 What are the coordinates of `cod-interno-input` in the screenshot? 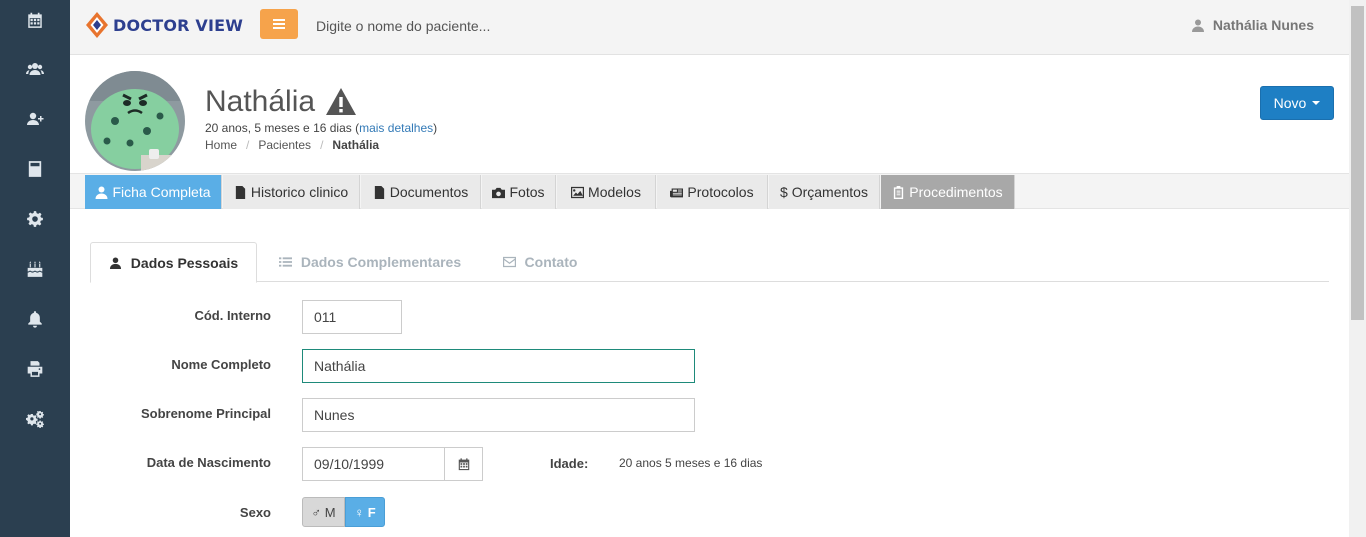 It's located at (352, 317).